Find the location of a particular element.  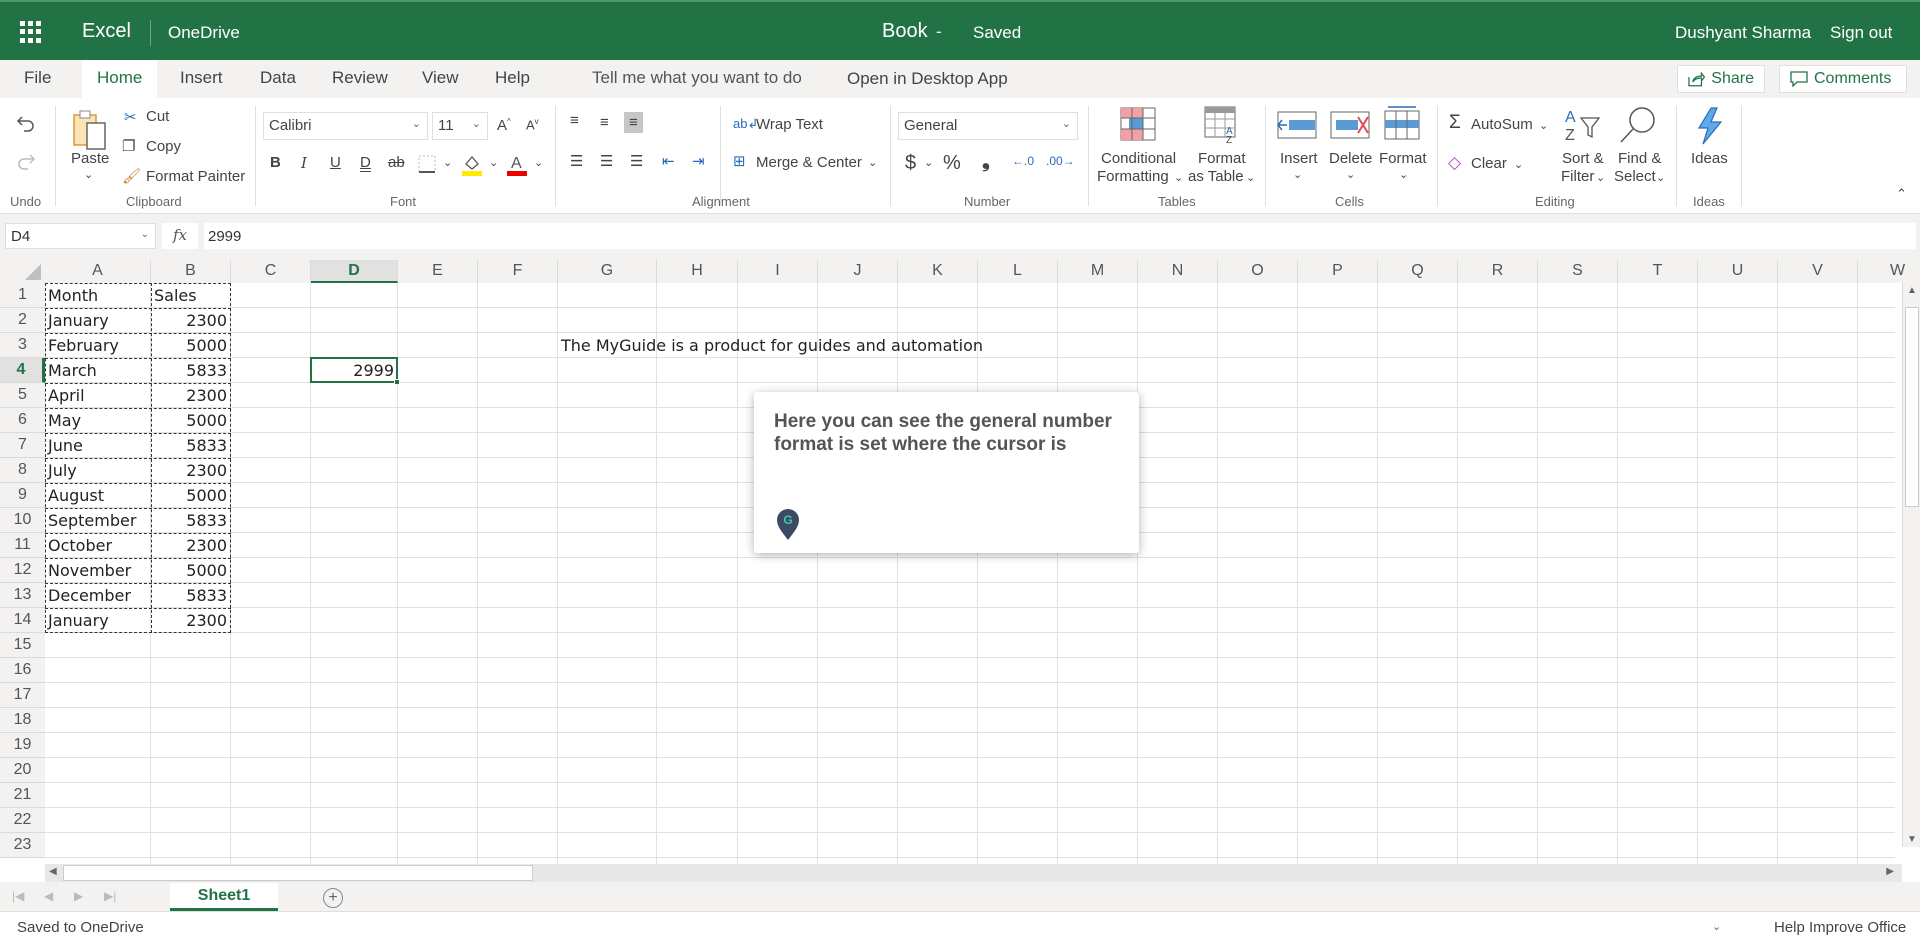

last-sheet-icon: ▶| is located at coordinates (110, 896).